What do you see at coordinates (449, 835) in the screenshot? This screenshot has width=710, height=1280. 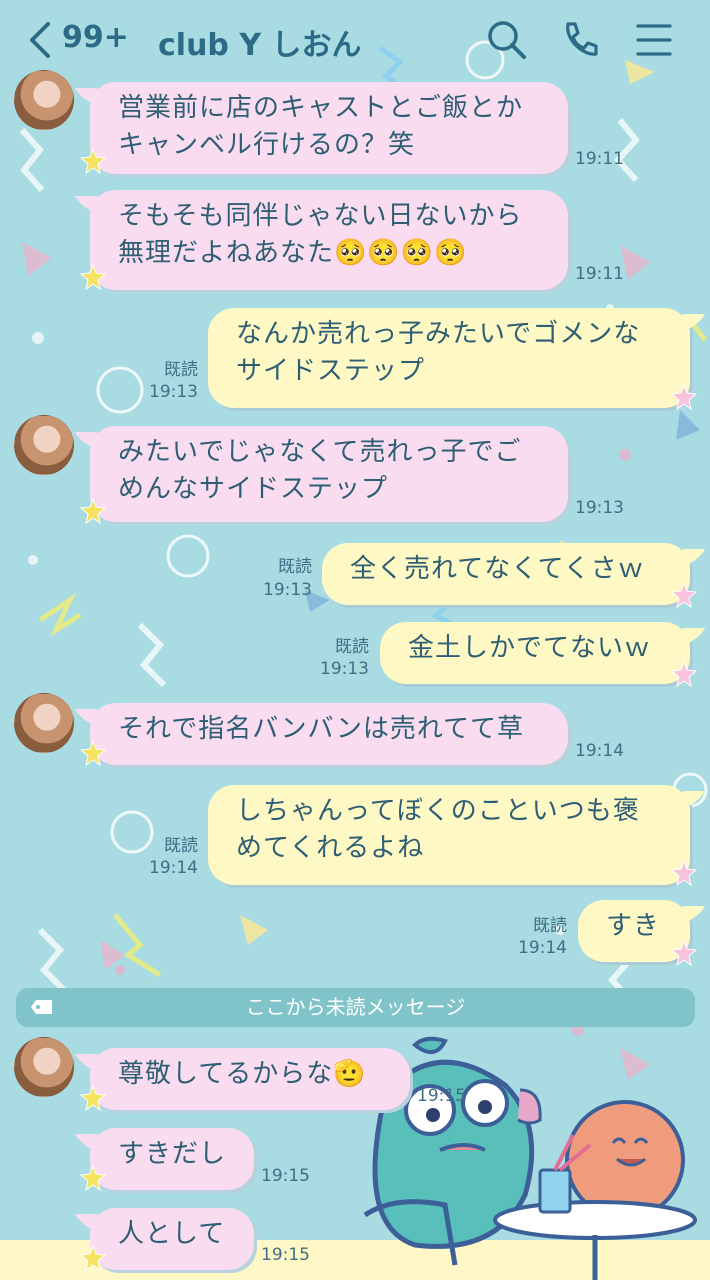 I see `message-bubble-outgoing: しちゃんってぼくのこといつも褒 めてくれるよね` at bounding box center [449, 835].